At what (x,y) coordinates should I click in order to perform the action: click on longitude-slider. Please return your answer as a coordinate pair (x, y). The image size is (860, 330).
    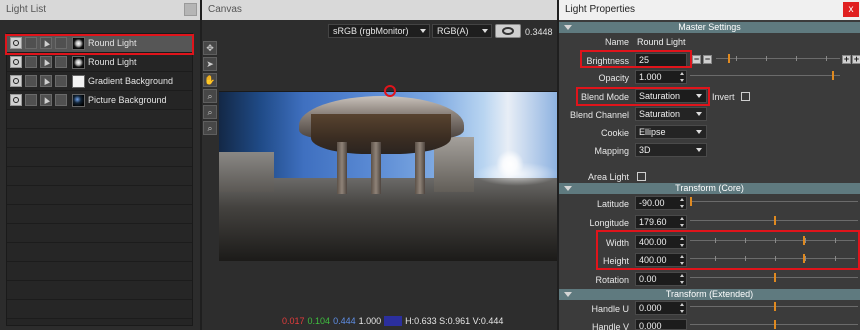
    Looking at the image, I should click on (774, 221).